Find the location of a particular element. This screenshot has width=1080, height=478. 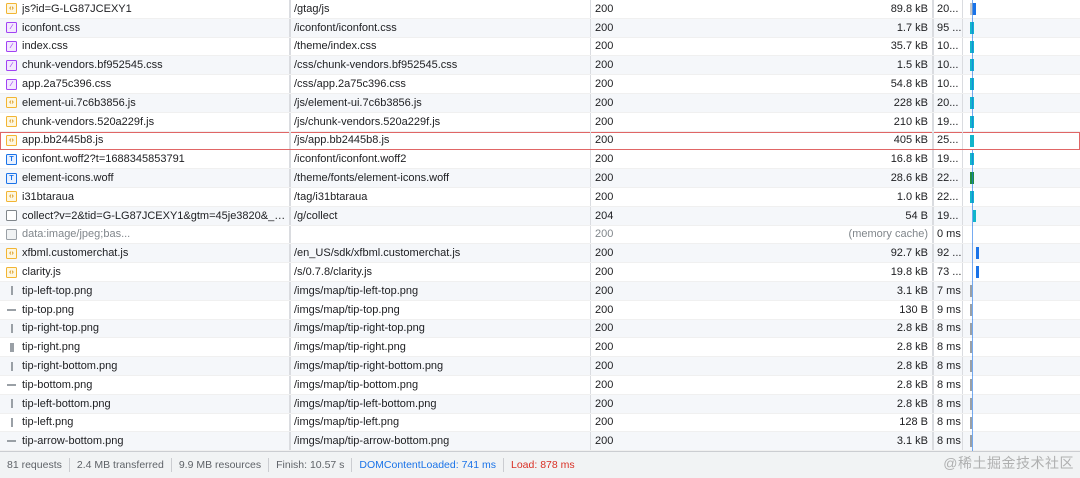

request-name-cell: tip-left-top.png is located at coordinates (145, 291).